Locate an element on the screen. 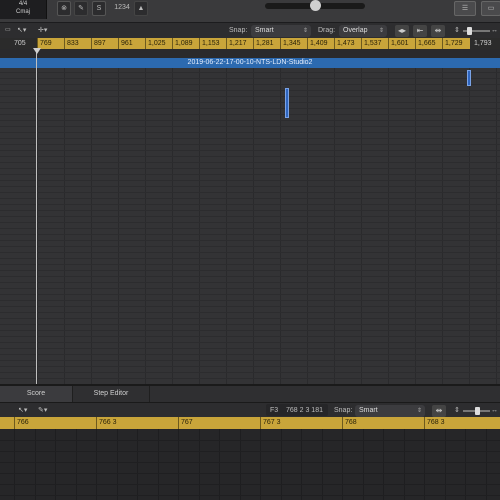 Image resolution: width=500 pixels, height=500 pixels. key-signature: Cmaj is located at coordinates (22, 12).